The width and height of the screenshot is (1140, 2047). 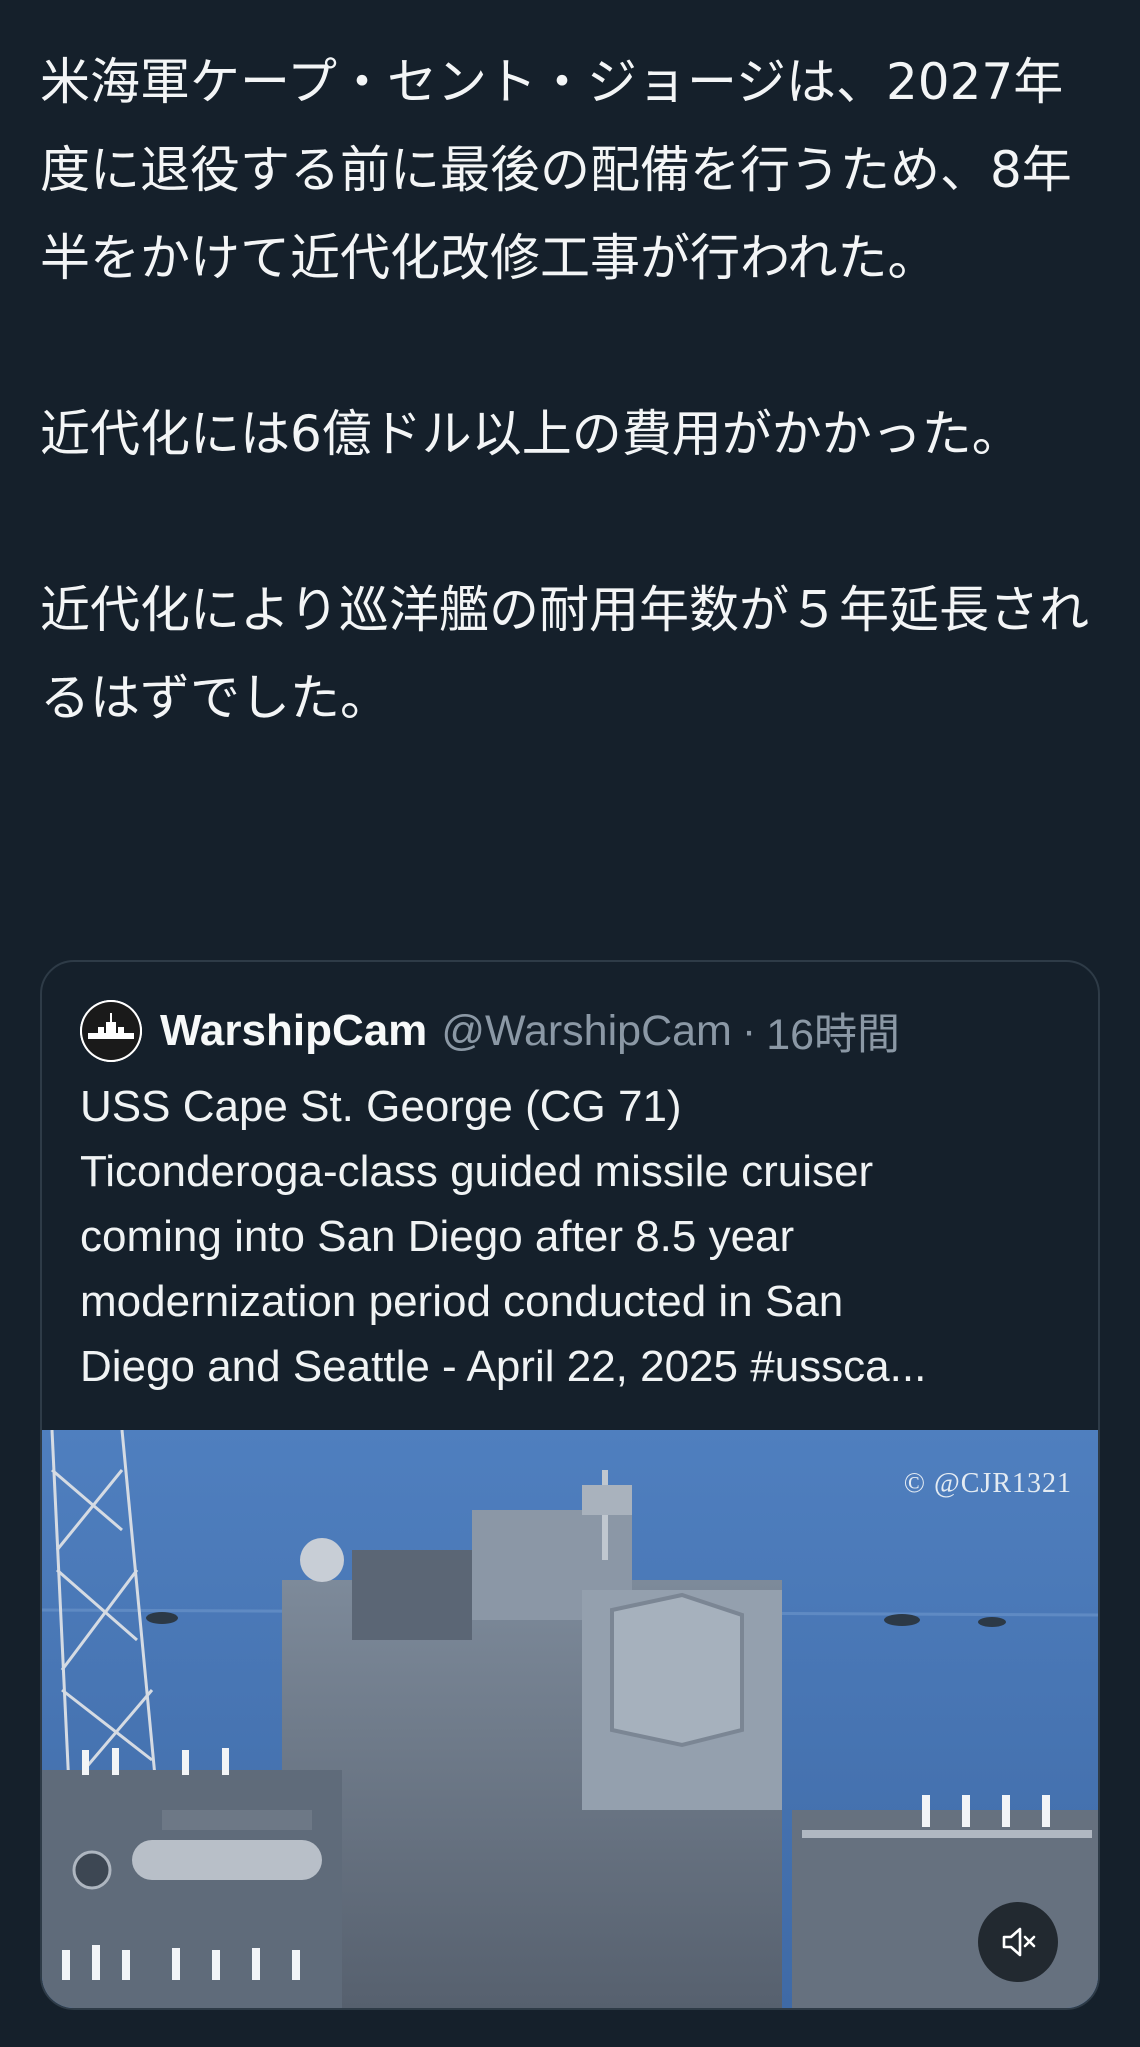 I want to click on quoted-display-name: WarshipCam, so click(x=293, y=1031).